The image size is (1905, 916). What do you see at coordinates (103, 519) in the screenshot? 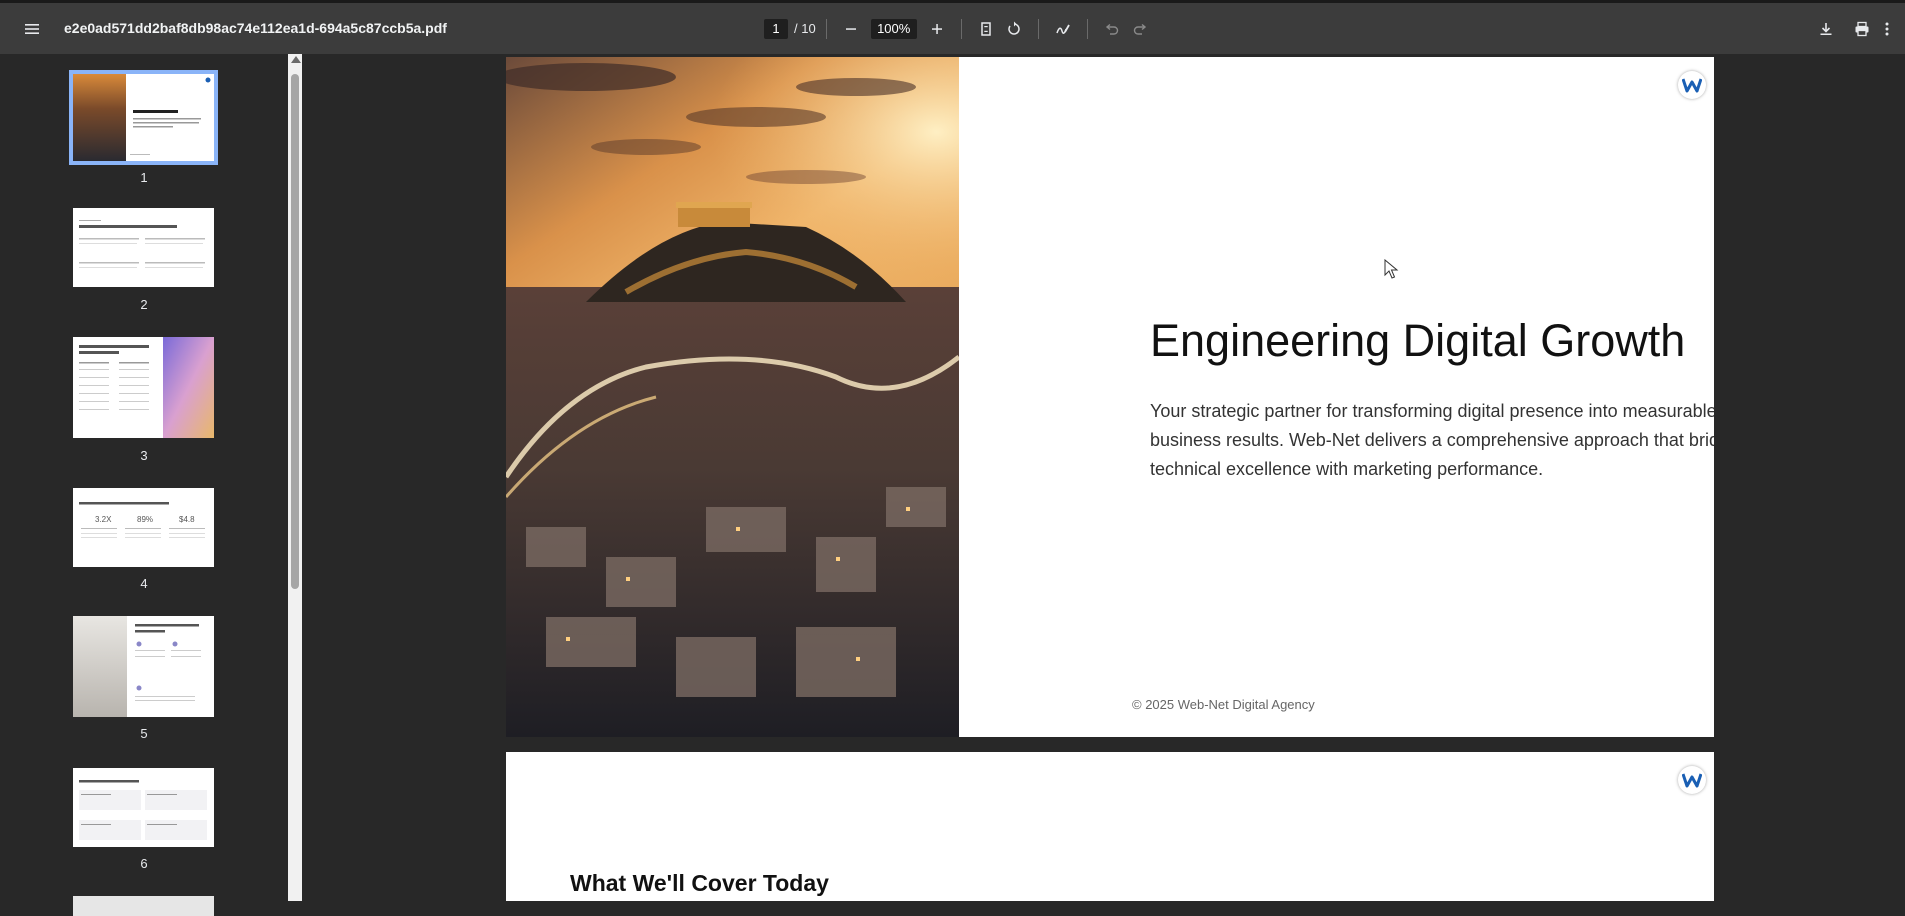
I see `thumbnail-4-stat-1: 3.2X` at bounding box center [103, 519].